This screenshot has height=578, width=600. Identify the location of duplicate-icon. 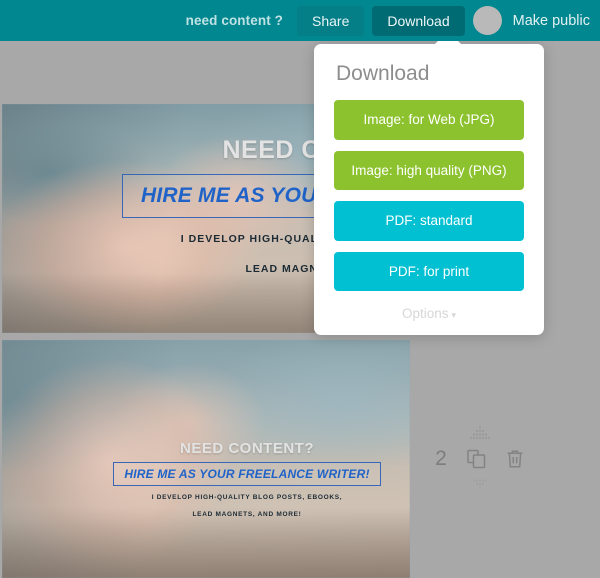
(476, 459).